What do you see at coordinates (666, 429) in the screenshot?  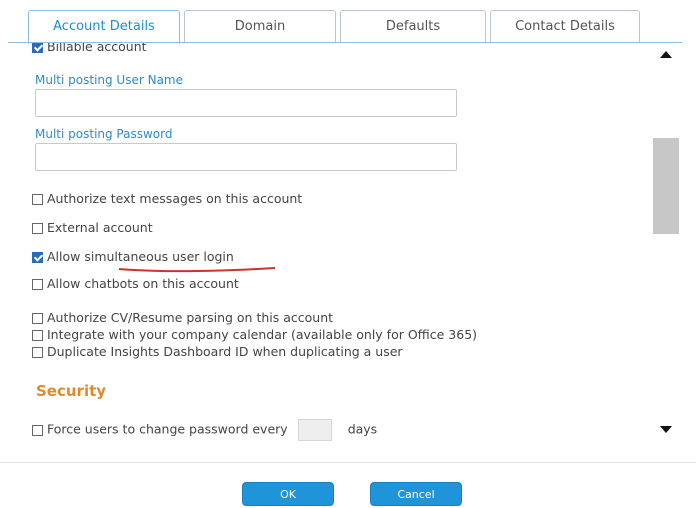 I see `scroll-down-icon` at bounding box center [666, 429].